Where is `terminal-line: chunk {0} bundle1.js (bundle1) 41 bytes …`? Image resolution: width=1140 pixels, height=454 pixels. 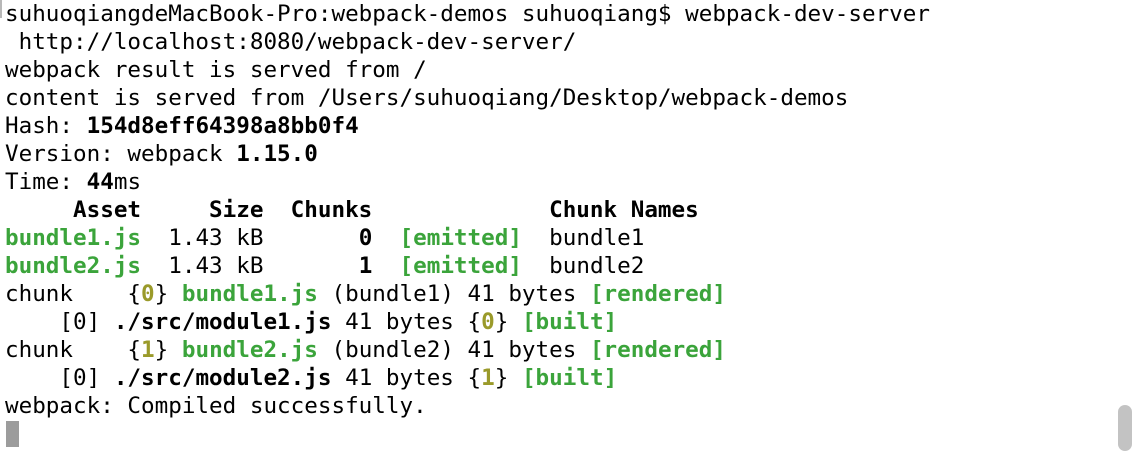
terminal-line: chunk {0} bundle1.js (bundle1) 41 bytes … is located at coordinates (467, 294).